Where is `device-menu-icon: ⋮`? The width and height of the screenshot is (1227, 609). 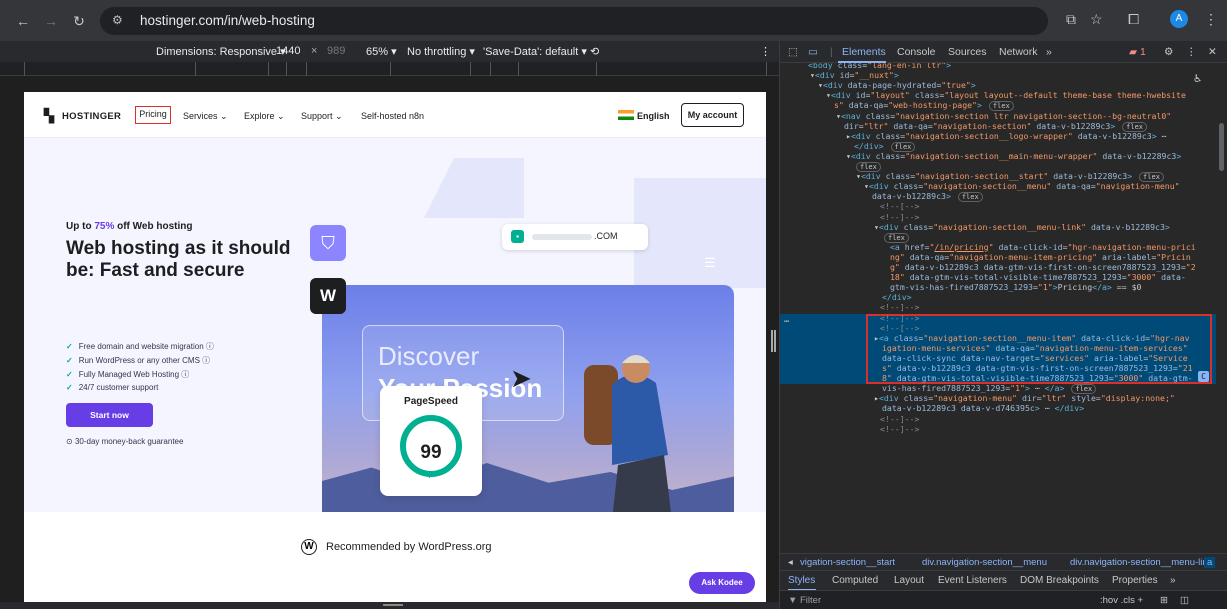 device-menu-icon: ⋮ is located at coordinates (765, 51).